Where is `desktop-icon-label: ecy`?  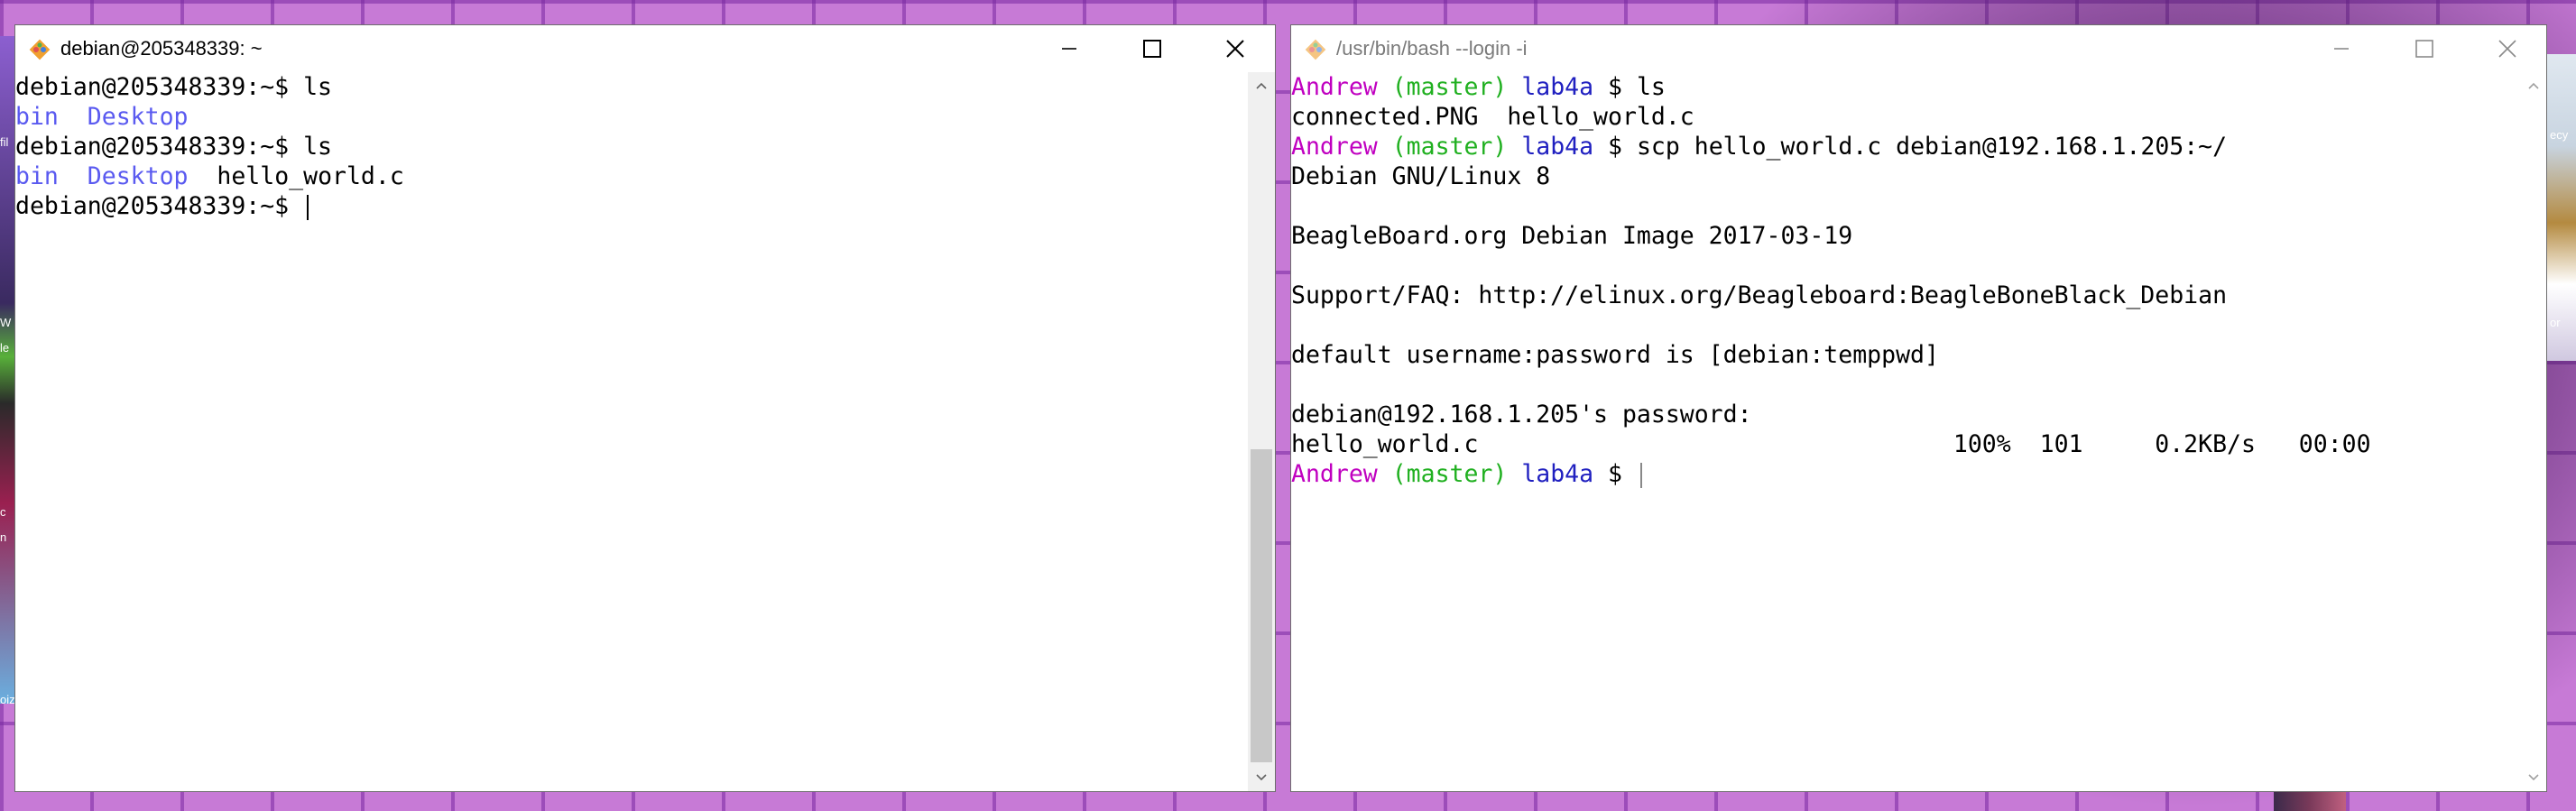 desktop-icon-label: ecy is located at coordinates (2559, 135).